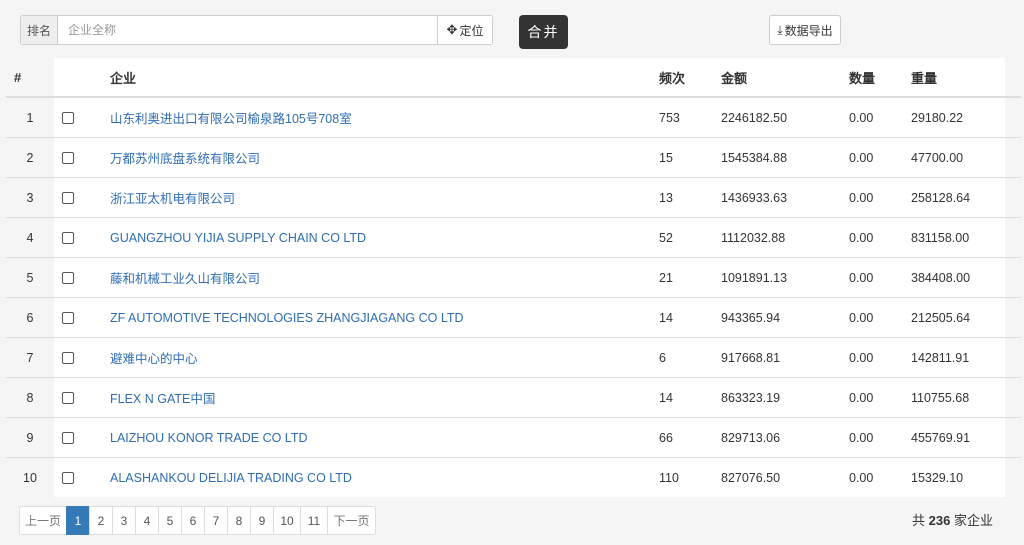 This screenshot has height=545, width=1024. I want to click on amount-cell: 1436933.63, so click(785, 197).